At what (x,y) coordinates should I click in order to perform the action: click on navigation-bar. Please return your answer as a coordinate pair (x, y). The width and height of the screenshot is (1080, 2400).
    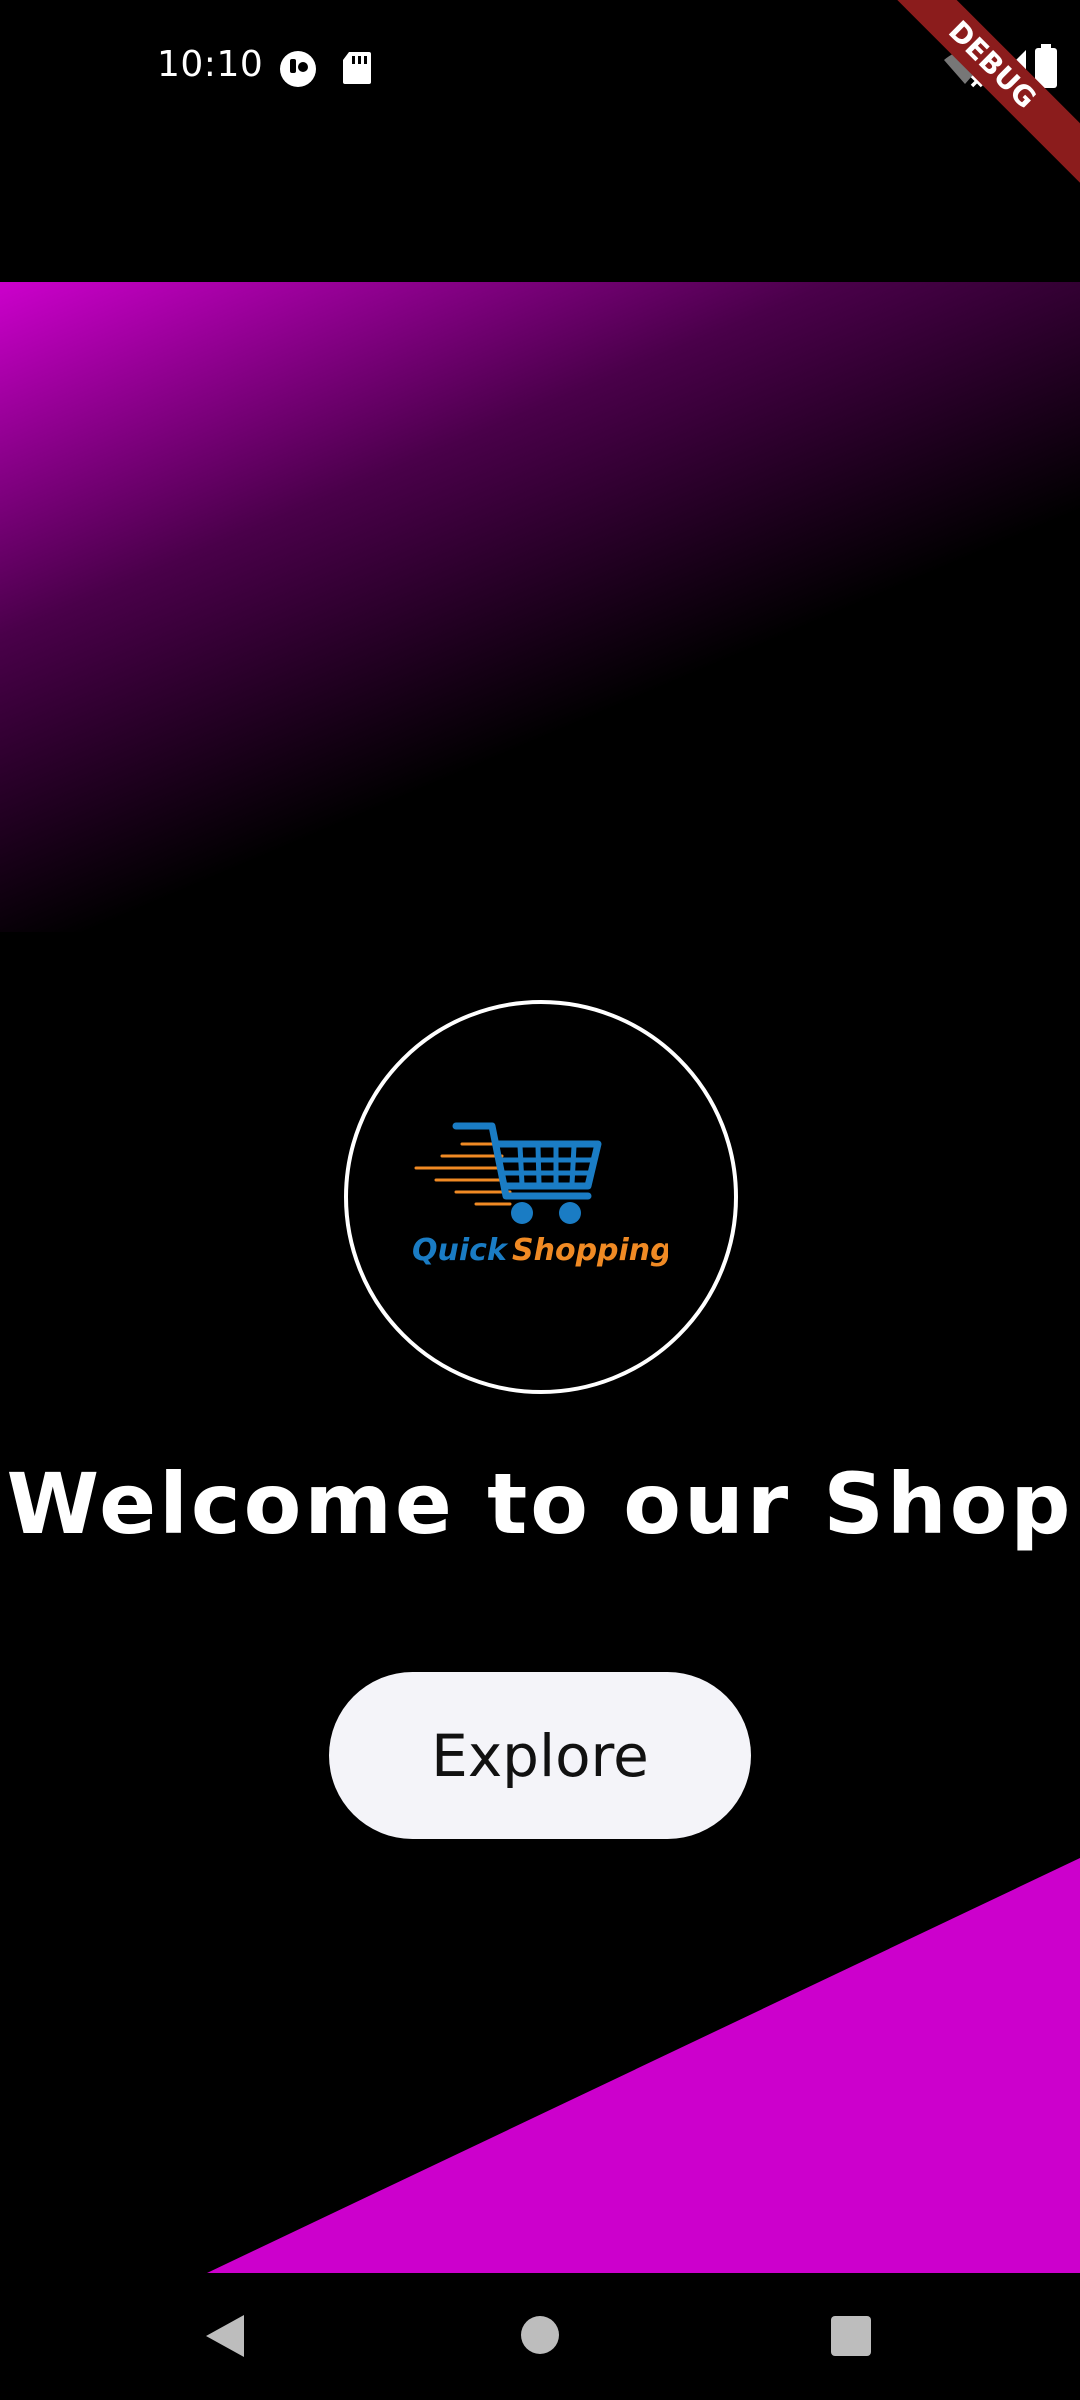
    Looking at the image, I should click on (540, 2336).